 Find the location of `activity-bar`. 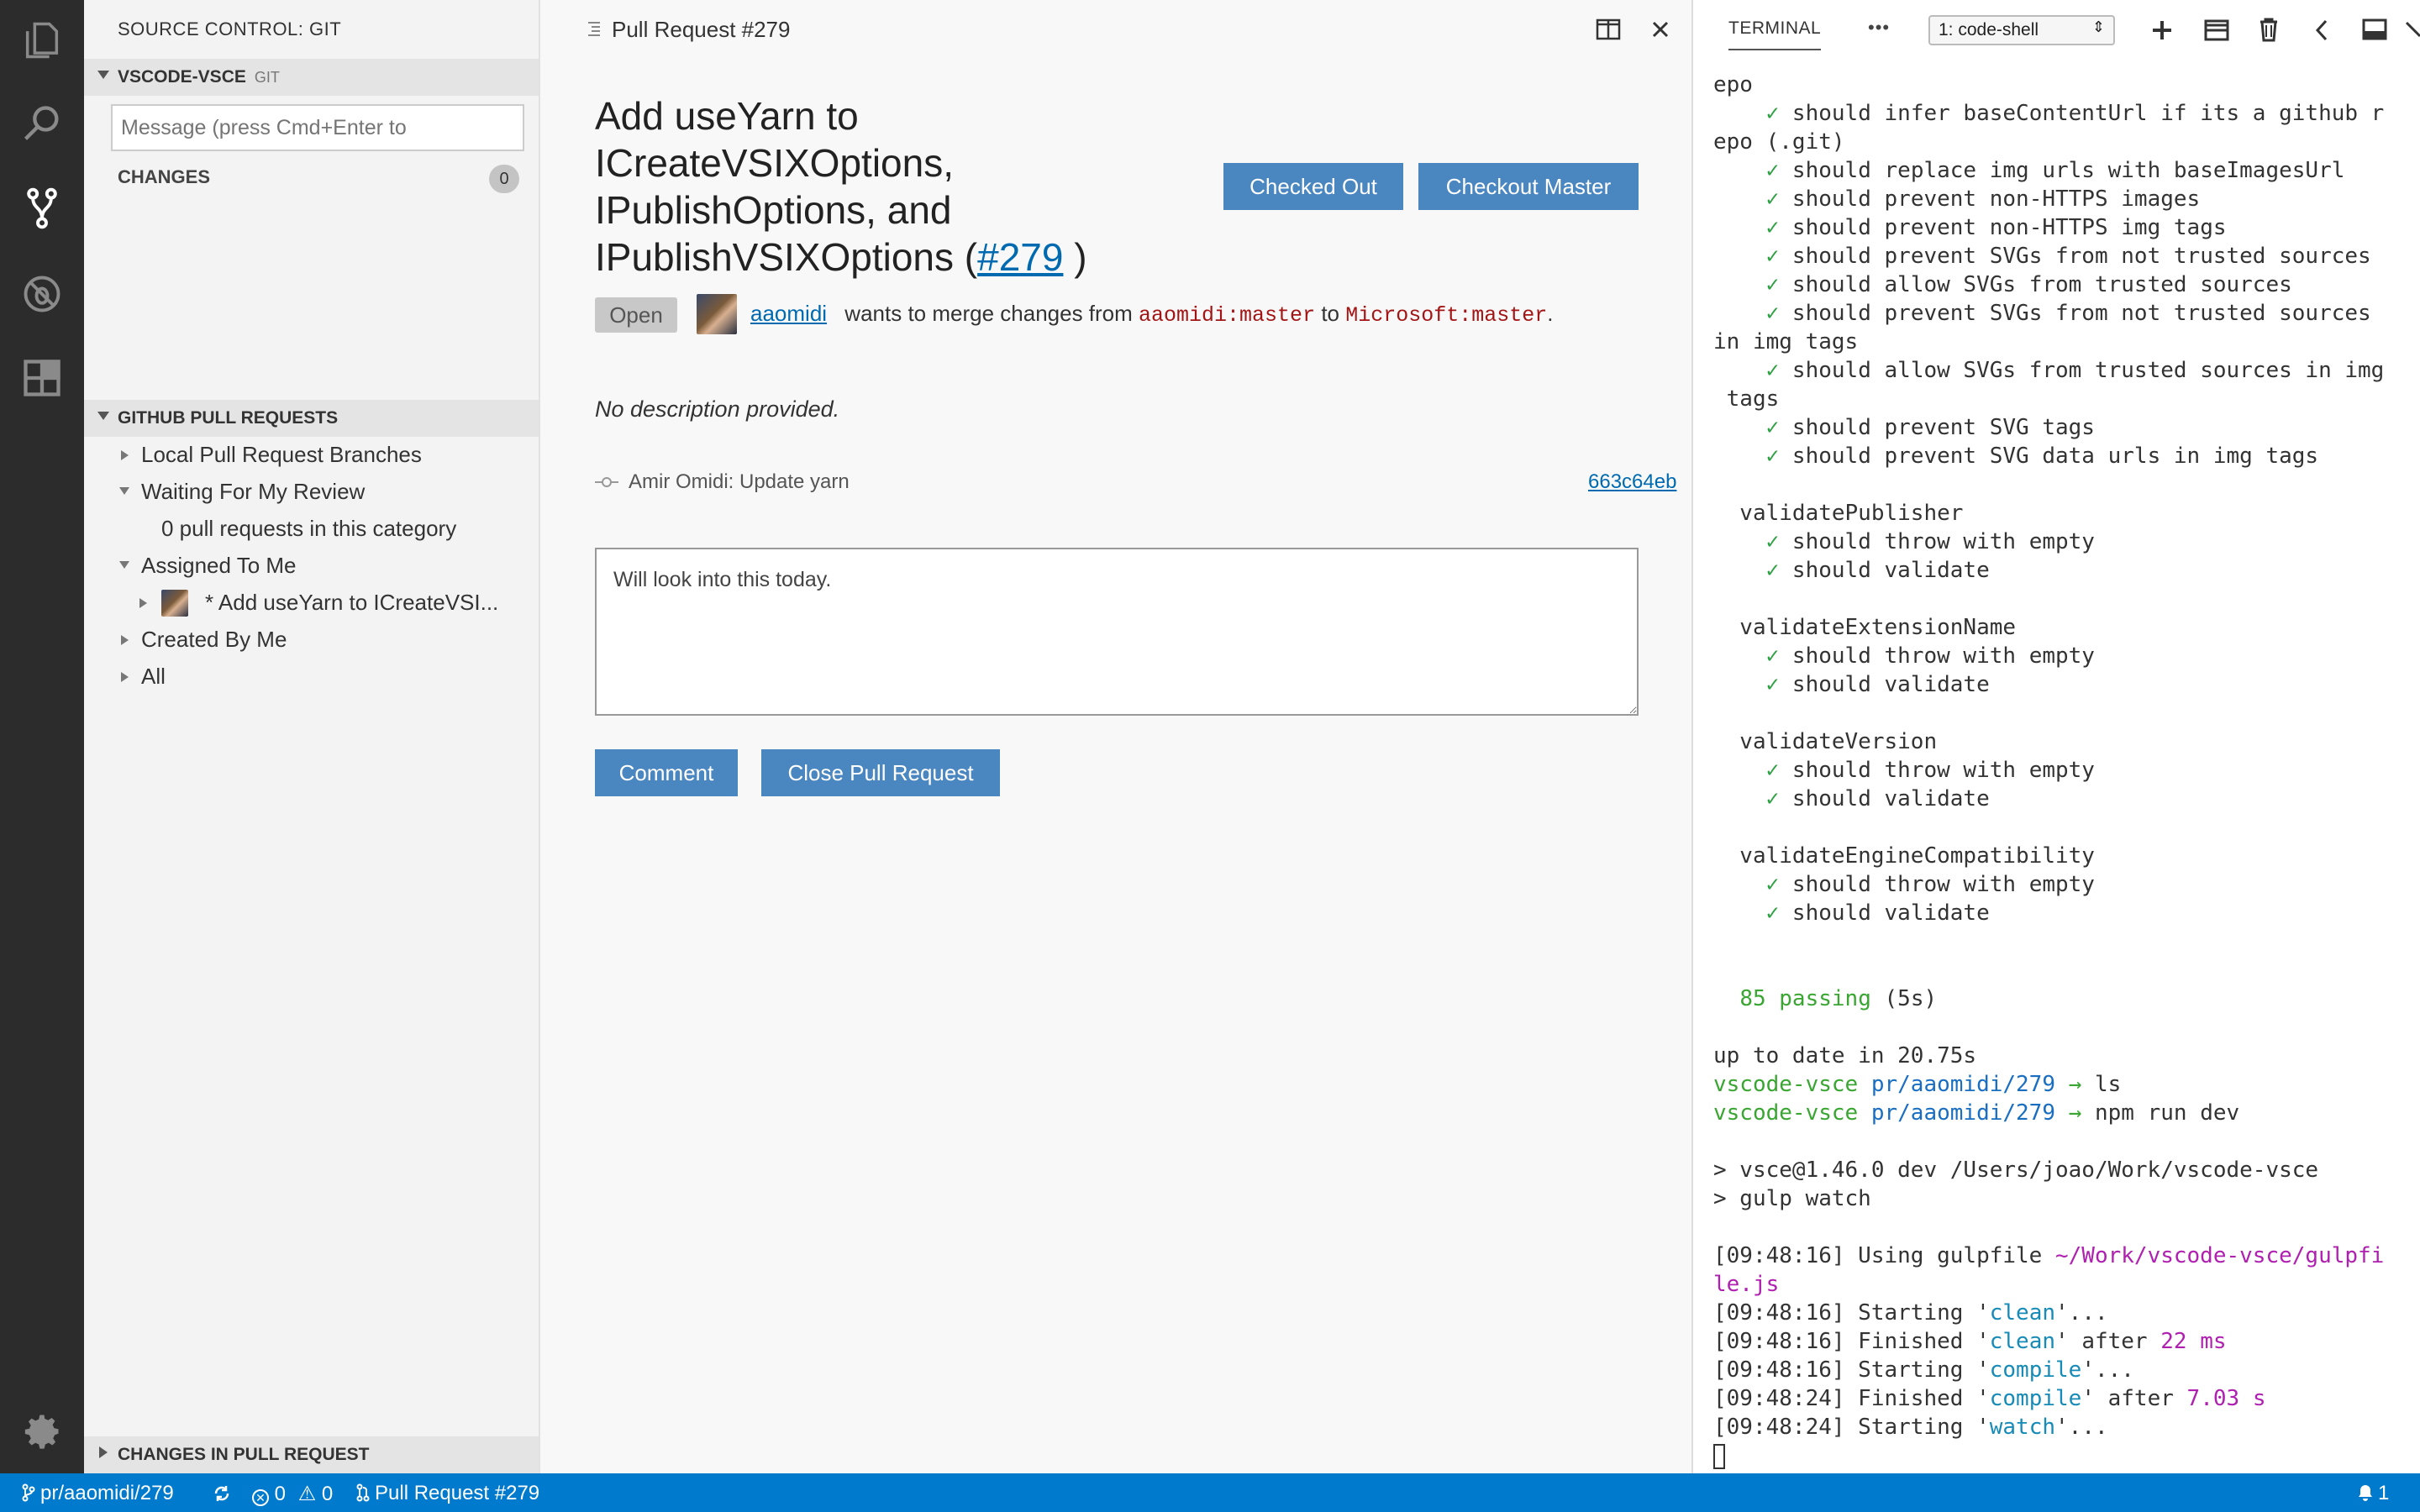

activity-bar is located at coordinates (42, 736).